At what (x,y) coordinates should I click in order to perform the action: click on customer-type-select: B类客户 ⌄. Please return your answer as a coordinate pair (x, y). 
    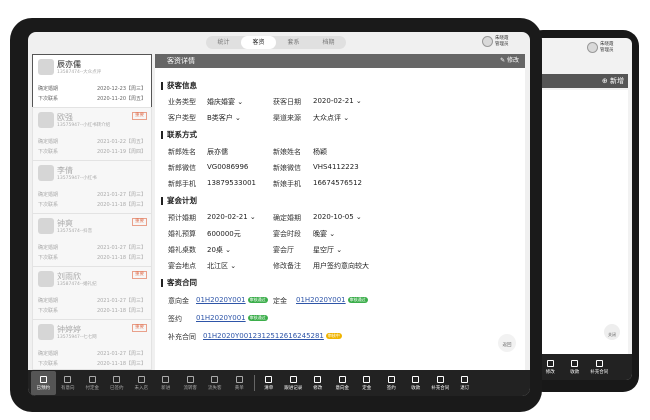
    Looking at the image, I should click on (224, 118).